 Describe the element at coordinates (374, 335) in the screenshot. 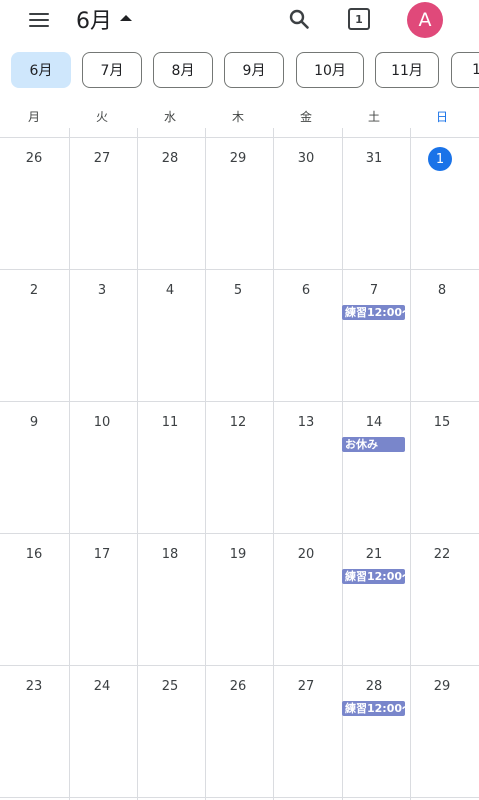

I see `day-cell: 7 練習12:00～` at that location.